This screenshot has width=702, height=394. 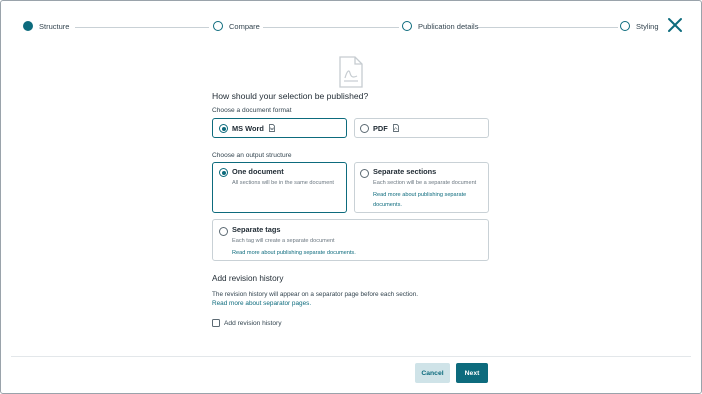 I want to click on option-title: One document, so click(x=258, y=171).